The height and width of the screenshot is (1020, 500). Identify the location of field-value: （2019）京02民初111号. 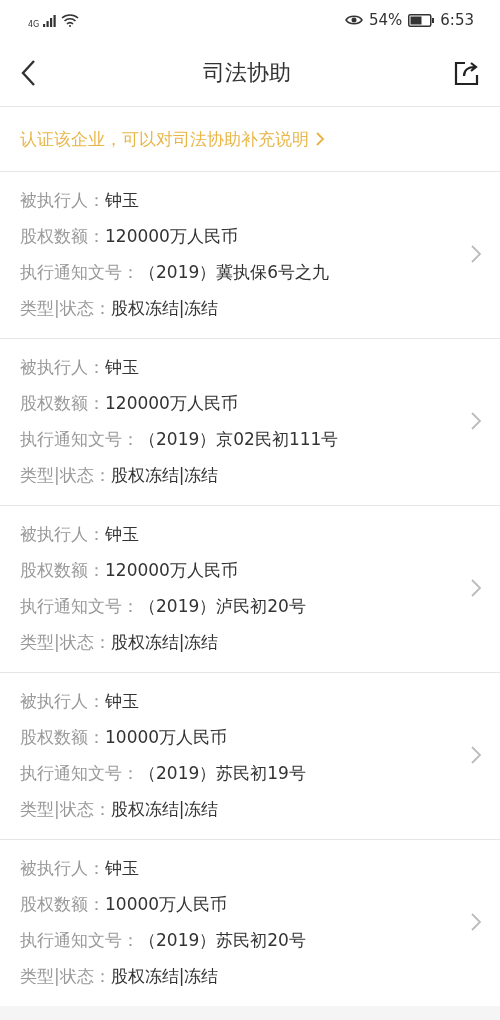
(239, 439).